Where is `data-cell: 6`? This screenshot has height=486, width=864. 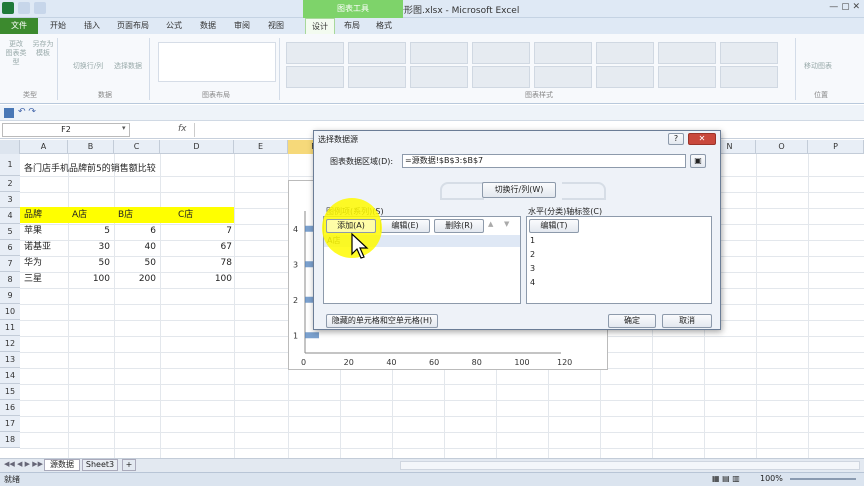
data-cell: 6 is located at coordinates (136, 231).